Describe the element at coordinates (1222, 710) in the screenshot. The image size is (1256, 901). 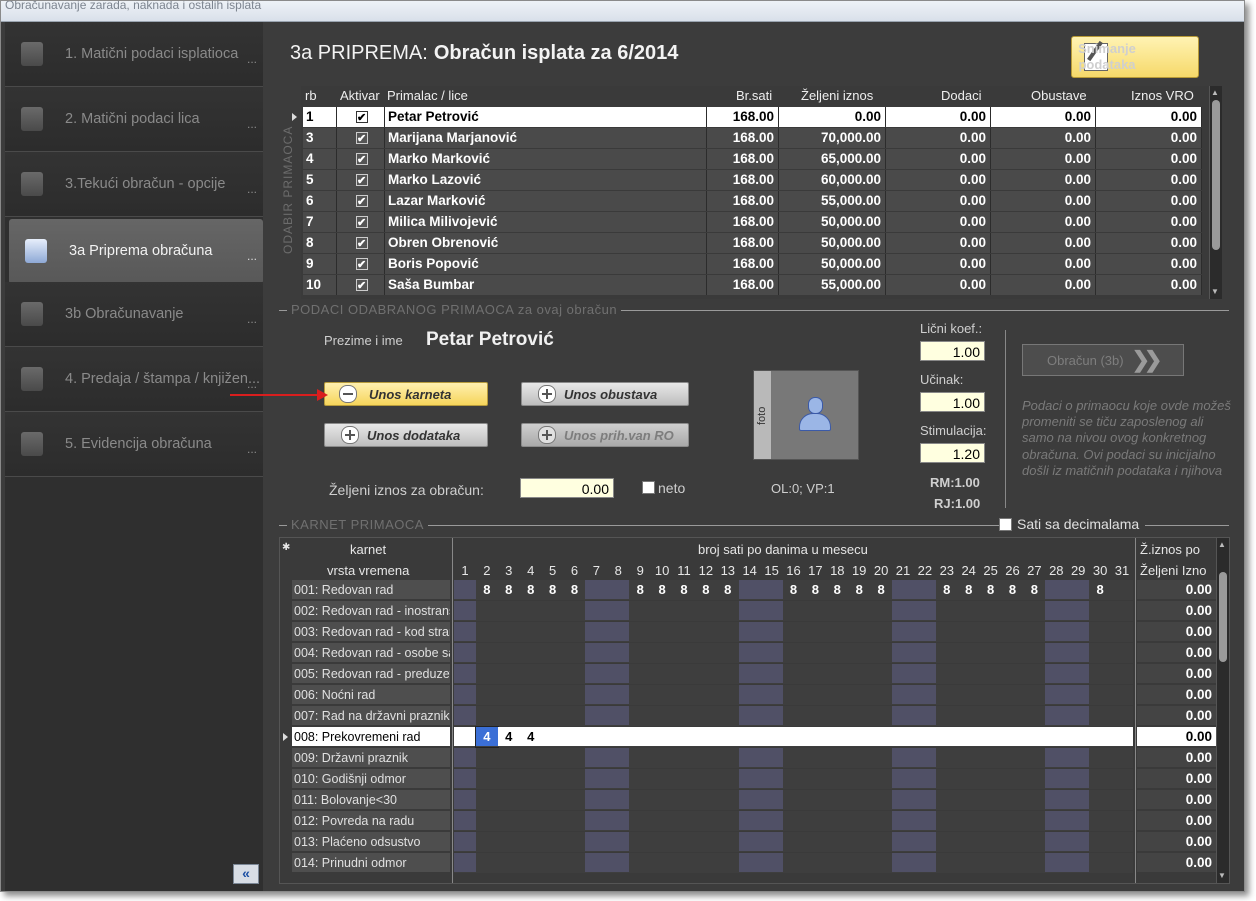
I see `karnet-scrollbar: ▲ ▼` at that location.